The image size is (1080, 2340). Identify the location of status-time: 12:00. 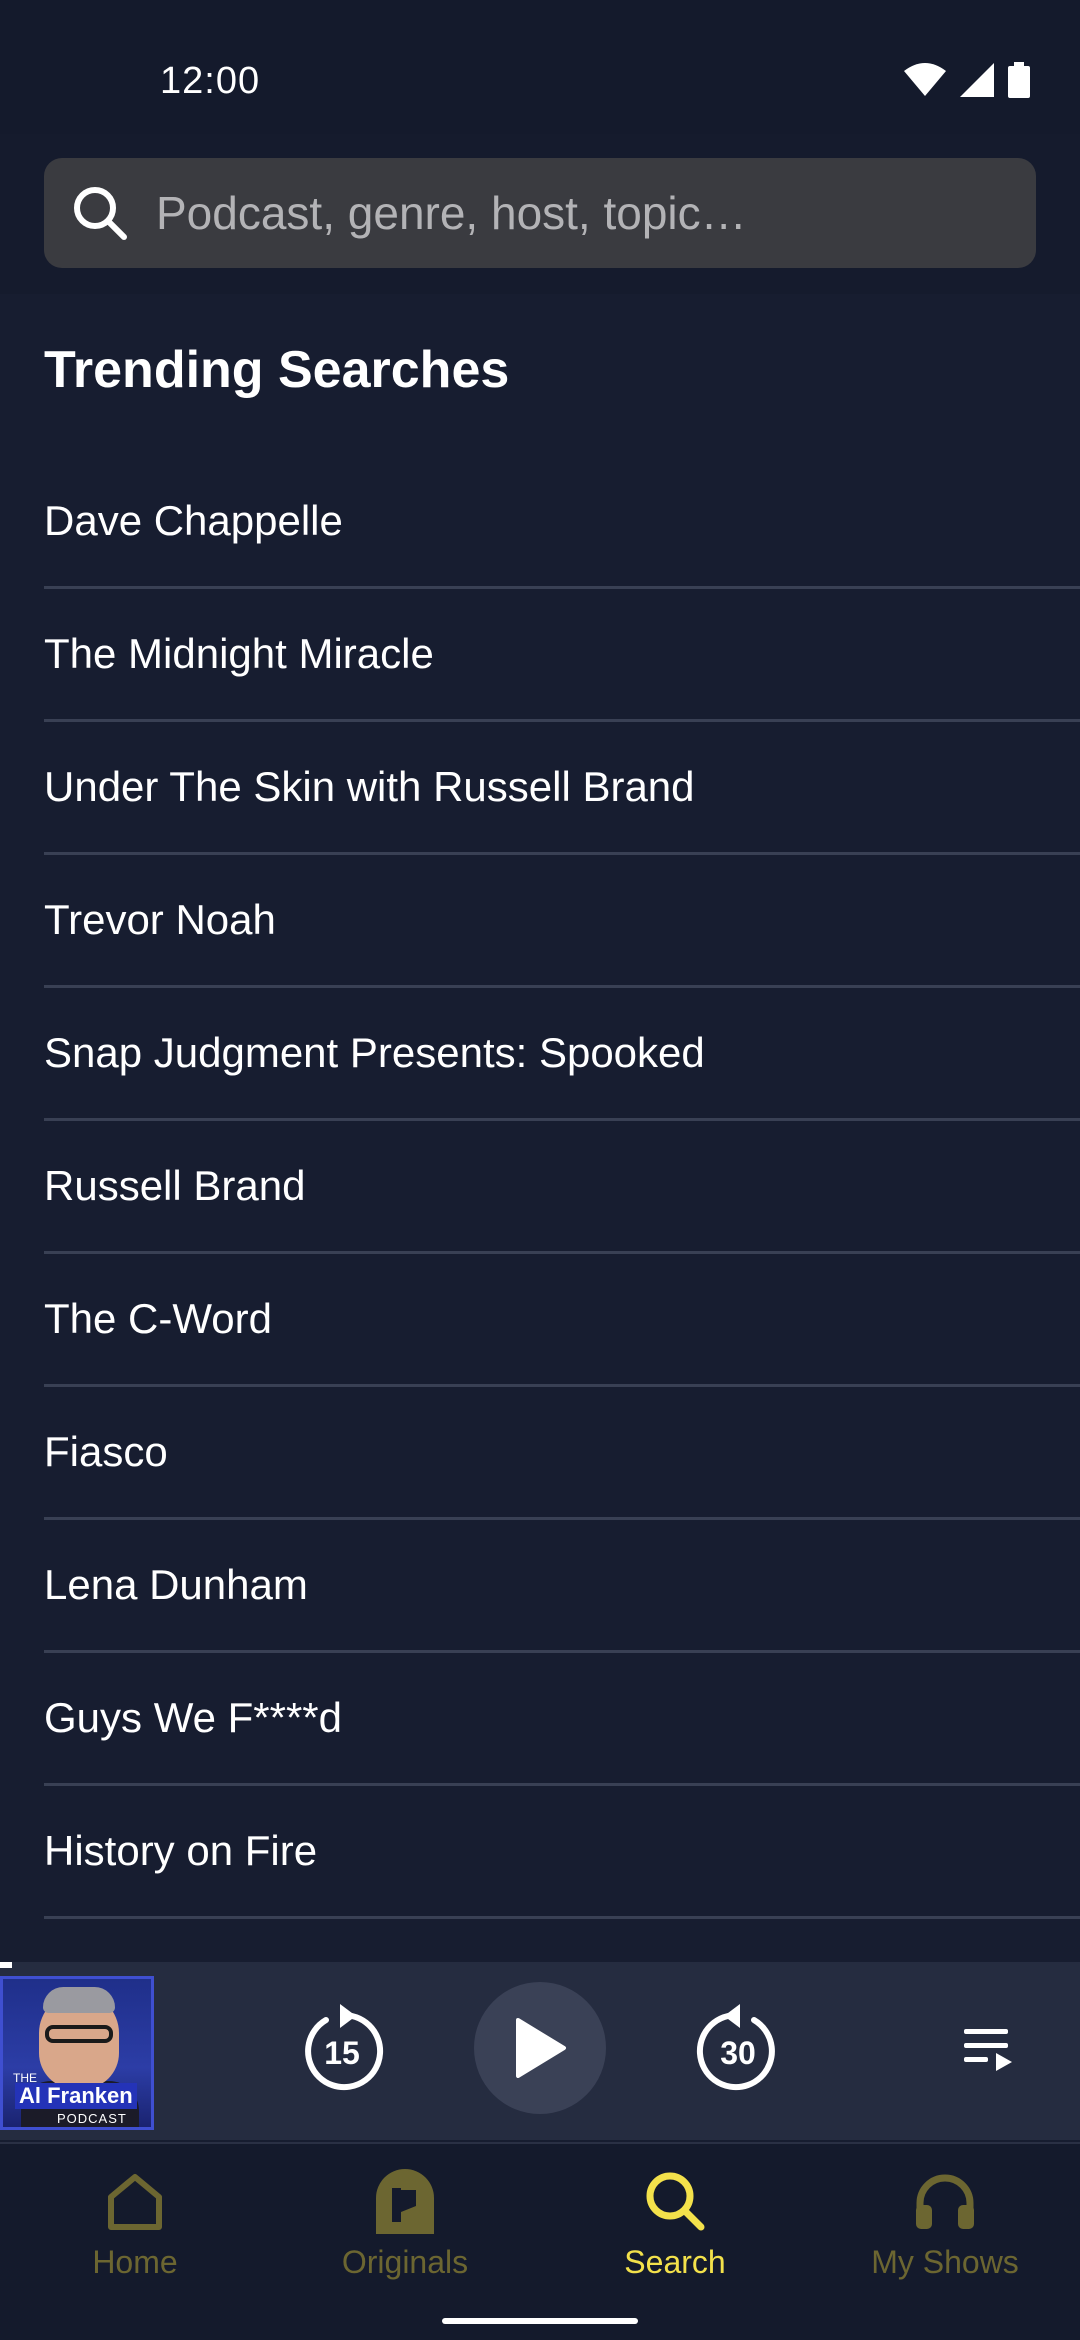
(210, 81).